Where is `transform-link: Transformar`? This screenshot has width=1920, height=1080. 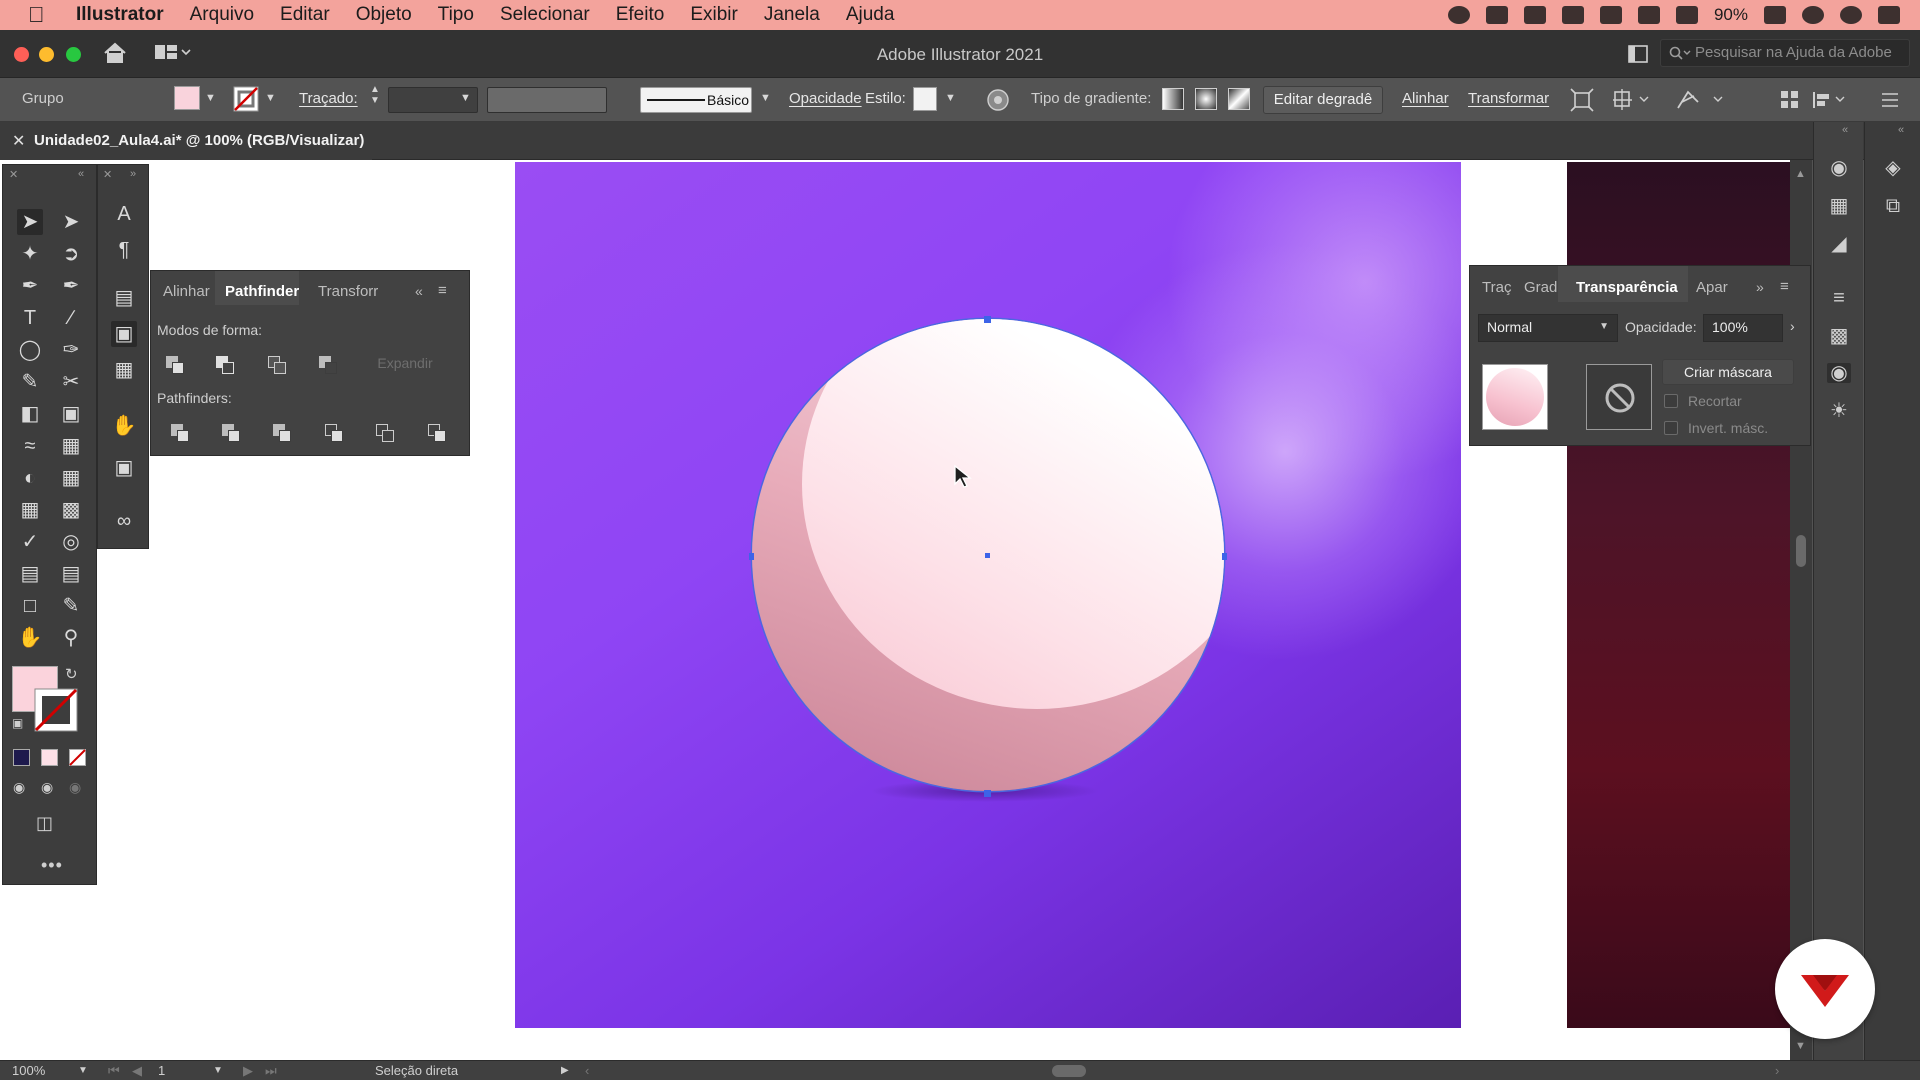 transform-link: Transformar is located at coordinates (1508, 98).